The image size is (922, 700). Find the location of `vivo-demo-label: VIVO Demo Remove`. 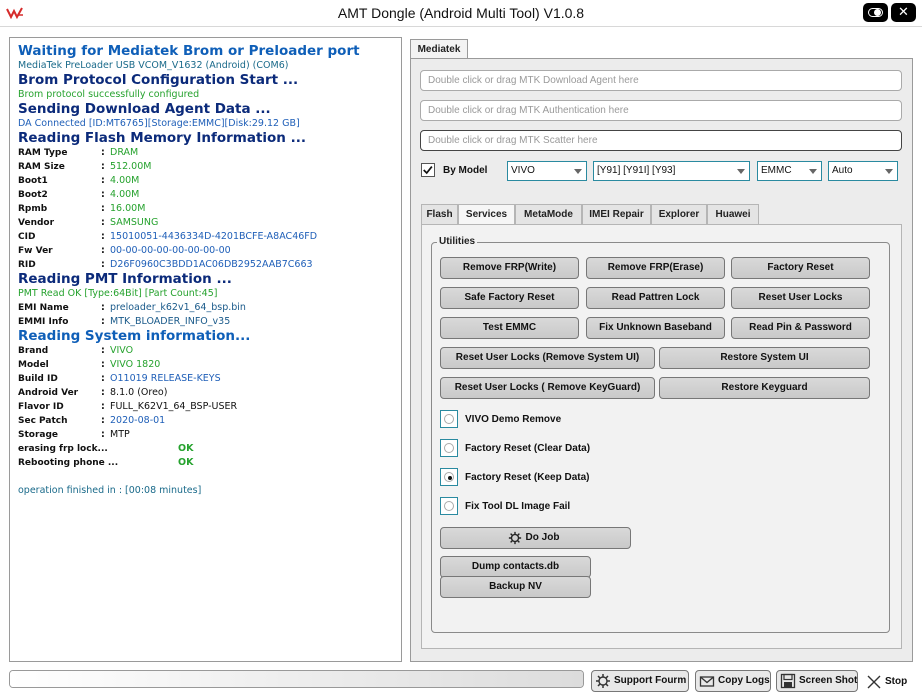

vivo-demo-label: VIVO Demo Remove is located at coordinates (513, 419).